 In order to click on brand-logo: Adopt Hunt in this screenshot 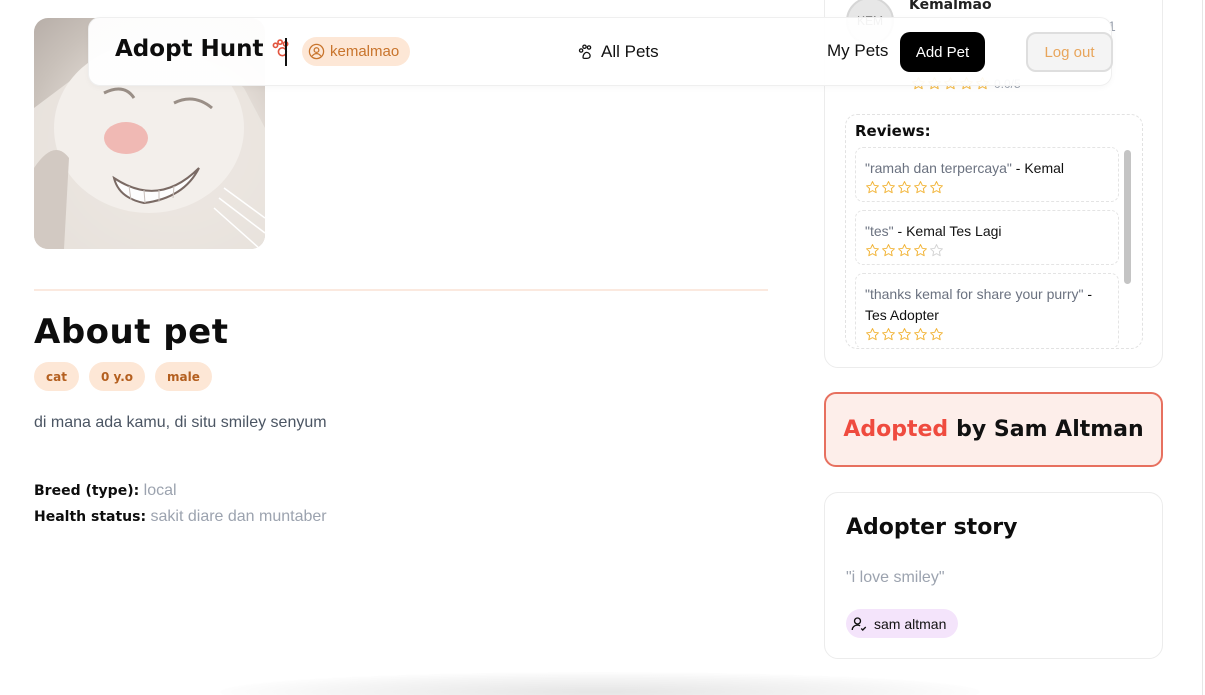, I will do `click(203, 49)`.